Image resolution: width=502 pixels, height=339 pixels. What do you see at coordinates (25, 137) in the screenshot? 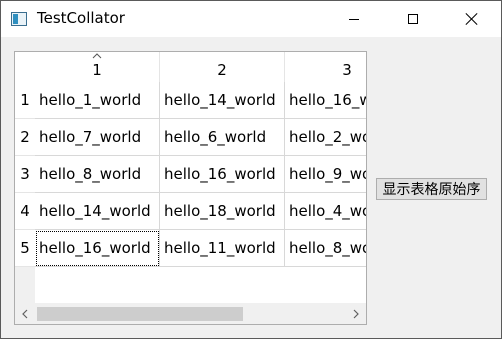
I see `row-header-2: 2` at bounding box center [25, 137].